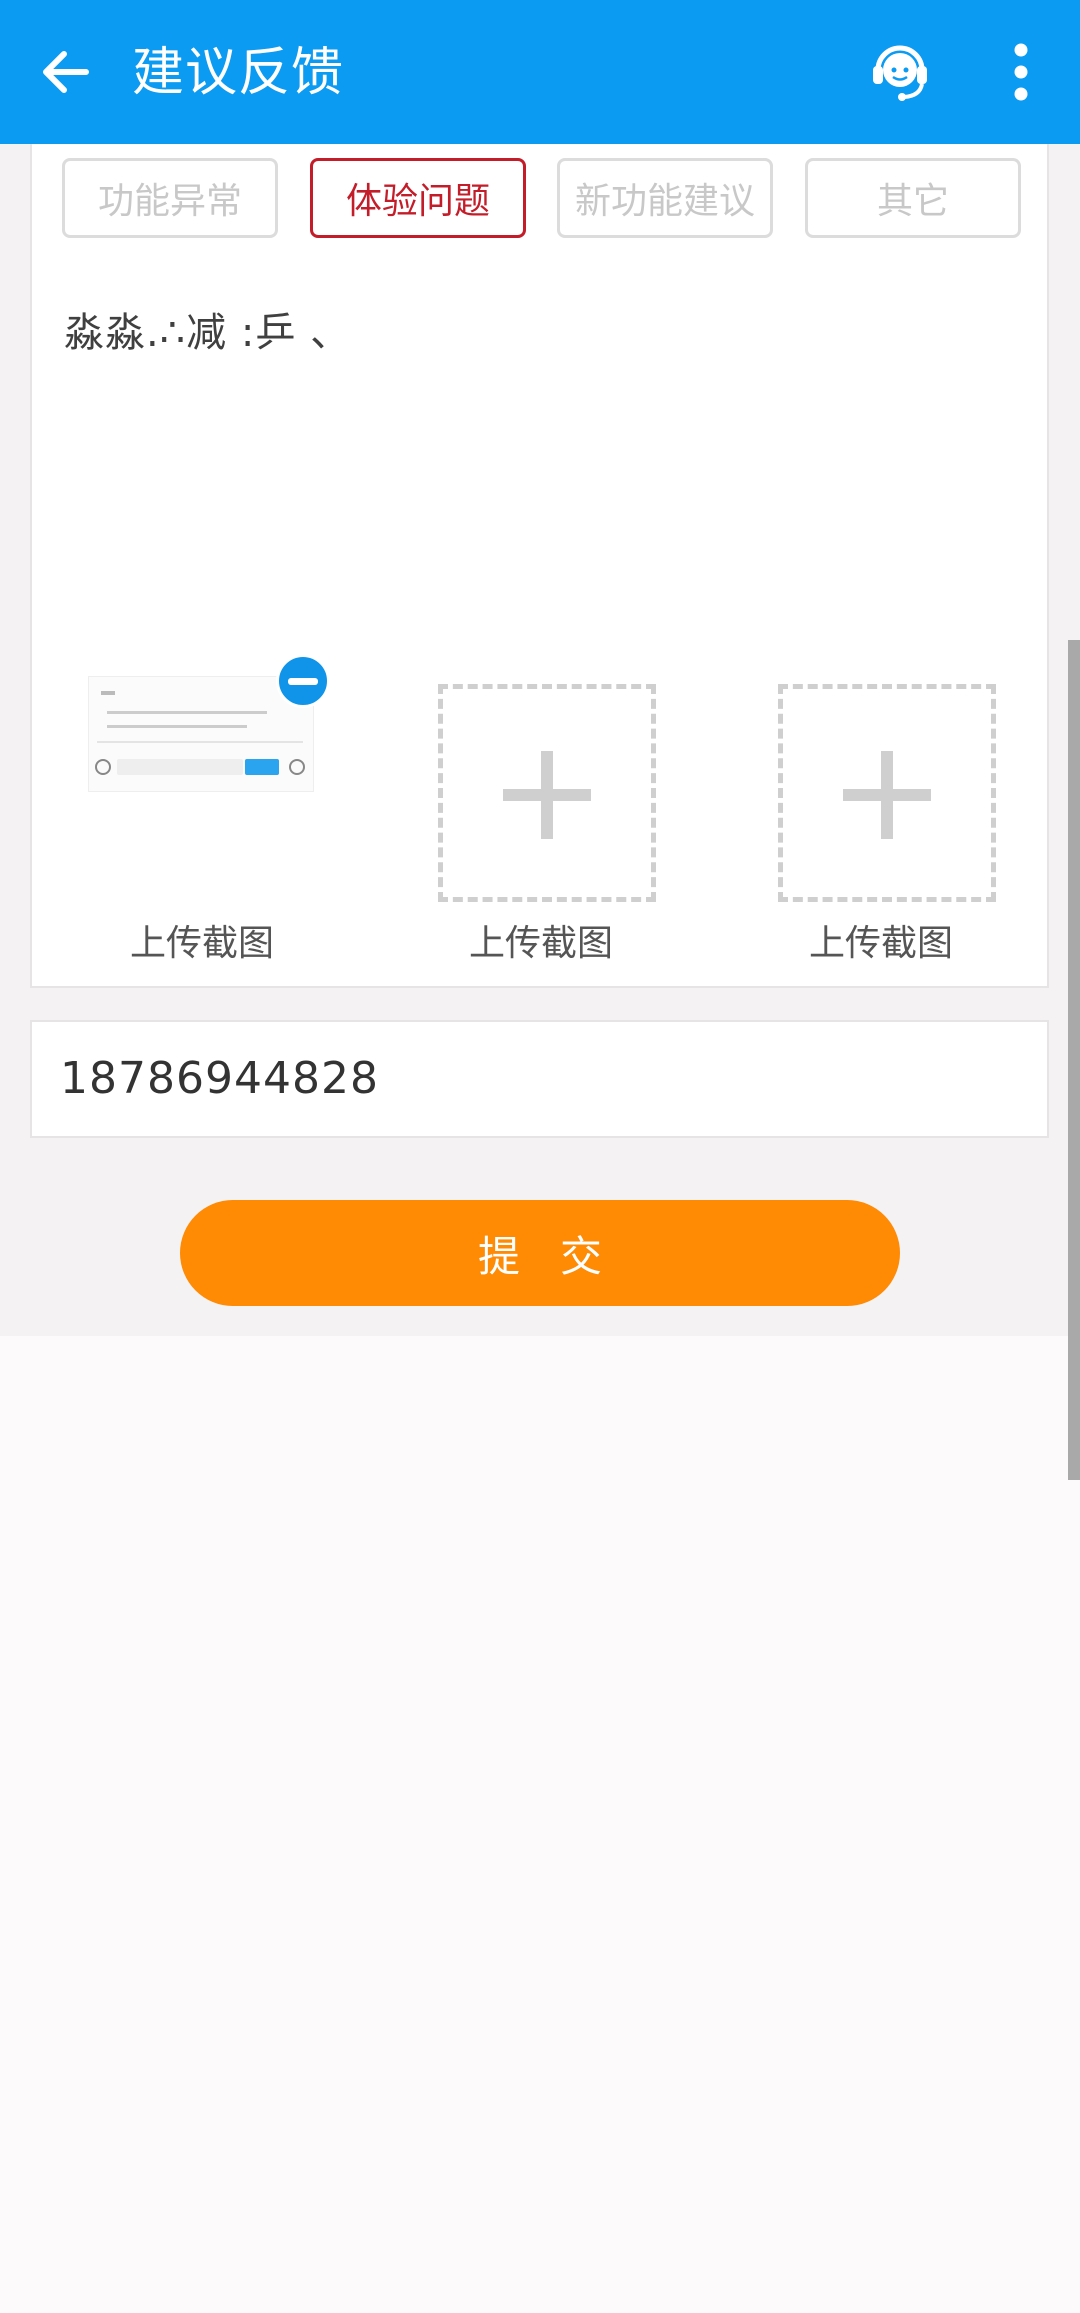  I want to click on more-options-button, so click(1021, 72).